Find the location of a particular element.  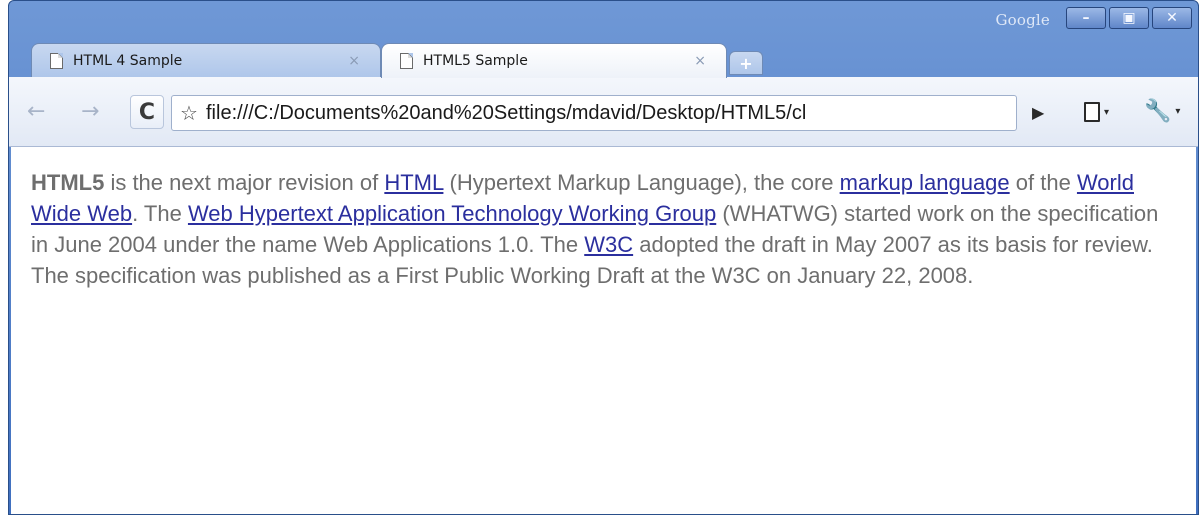

tab-label: HTML5 Sample is located at coordinates (475, 61).